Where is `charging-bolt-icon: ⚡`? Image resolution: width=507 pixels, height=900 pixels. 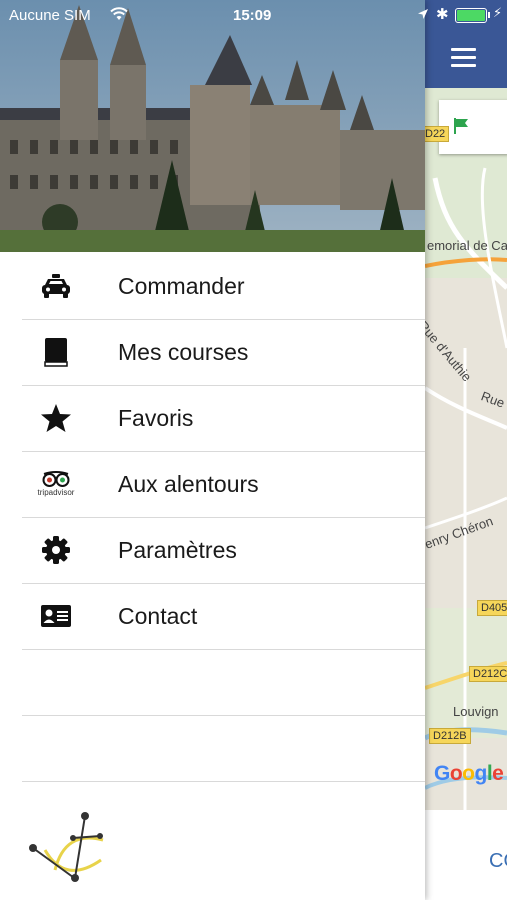
charging-bolt-icon: ⚡ is located at coordinates (498, 12).